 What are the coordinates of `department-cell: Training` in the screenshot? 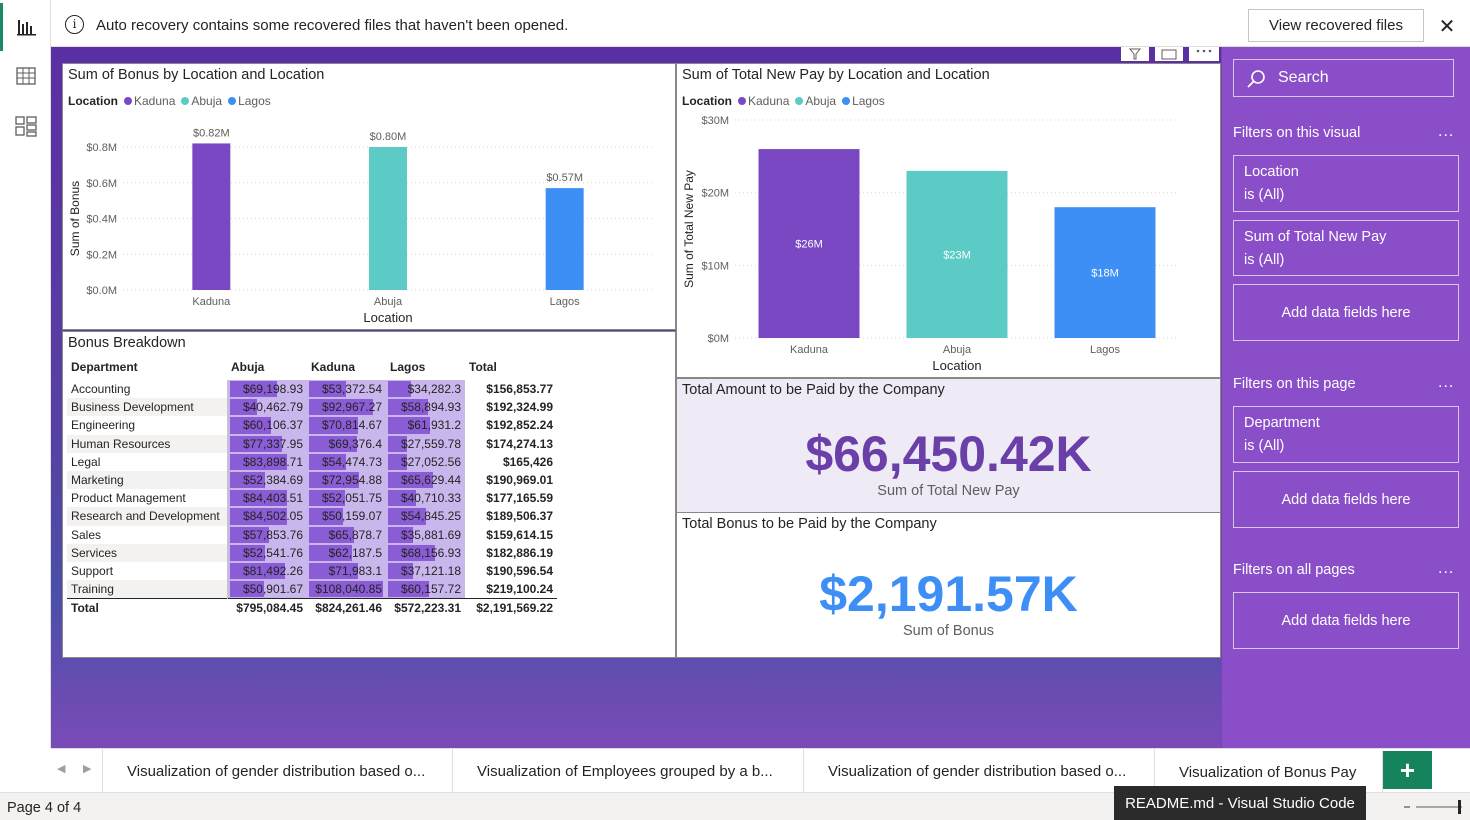 It's located at (147, 589).